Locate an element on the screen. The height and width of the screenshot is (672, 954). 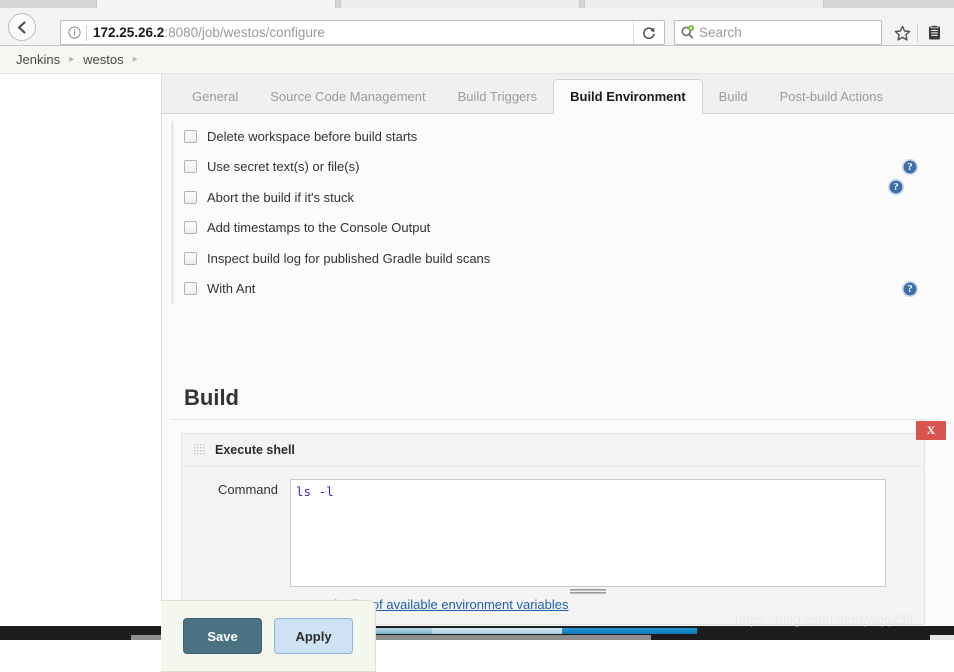
tab-post-build-actions: Post-build Actions is located at coordinates (831, 96).